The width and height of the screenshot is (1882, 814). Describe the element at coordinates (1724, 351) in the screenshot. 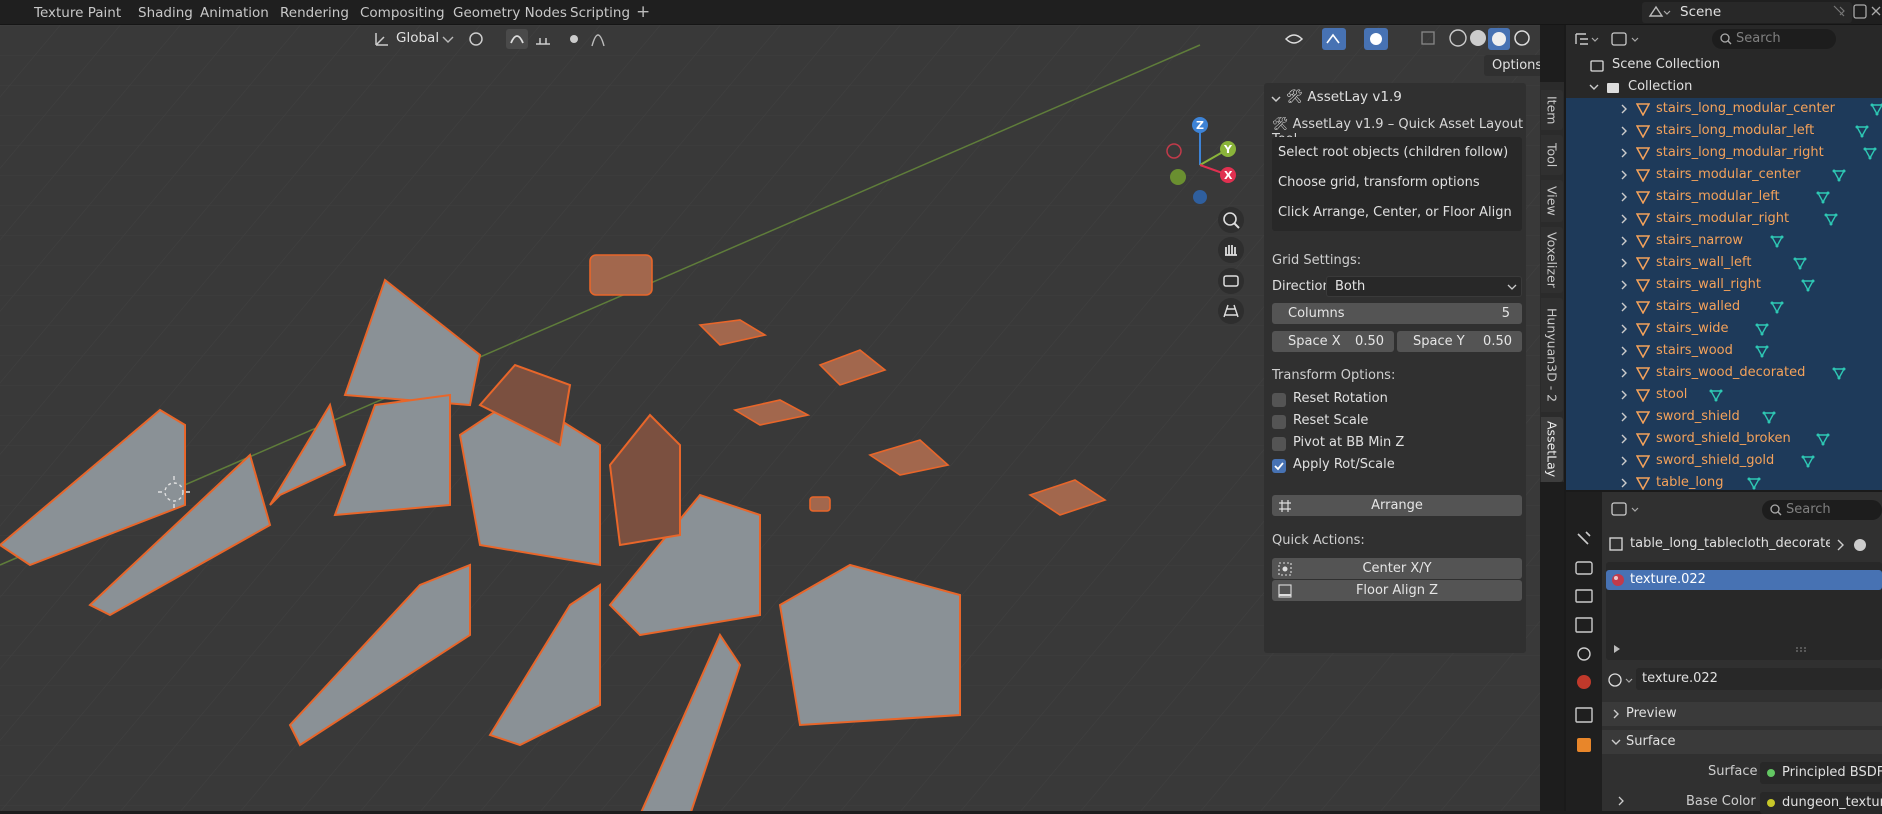

I see `outliner-object-row: stairs_wood` at that location.